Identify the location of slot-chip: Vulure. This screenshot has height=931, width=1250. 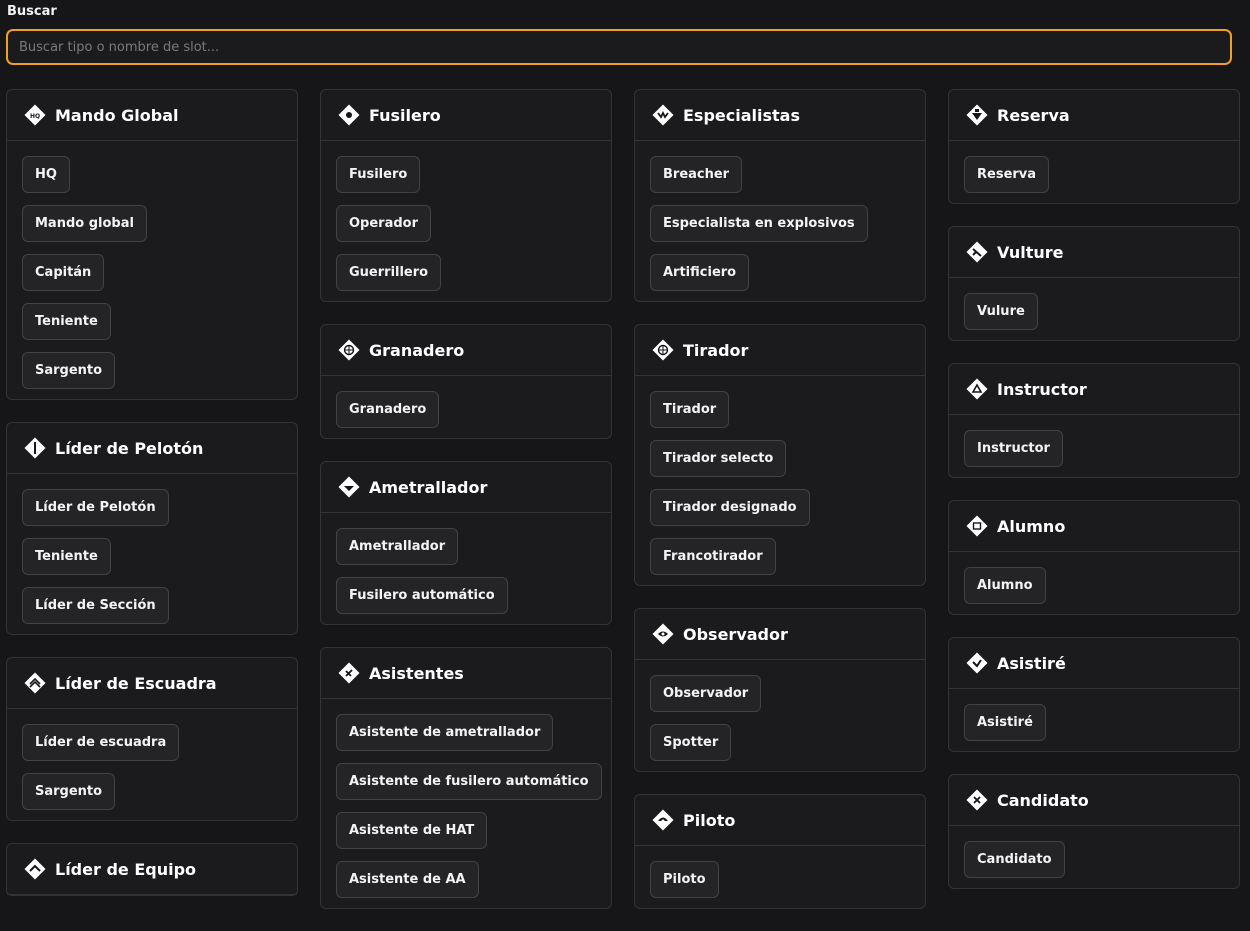
(1001, 311).